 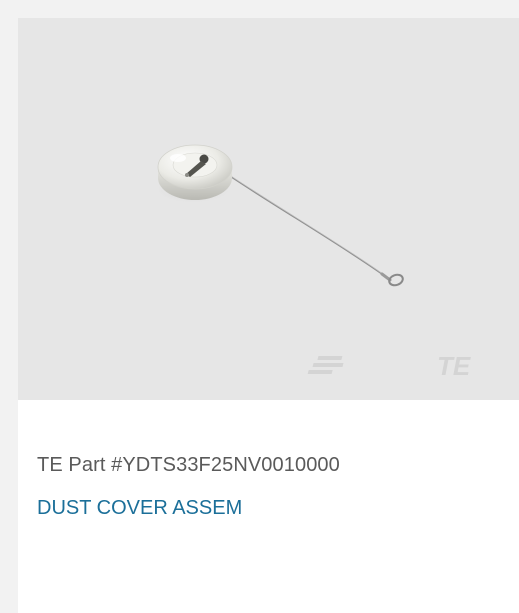 What do you see at coordinates (454, 366) in the screenshot?
I see `svg-text: TE` at bounding box center [454, 366].